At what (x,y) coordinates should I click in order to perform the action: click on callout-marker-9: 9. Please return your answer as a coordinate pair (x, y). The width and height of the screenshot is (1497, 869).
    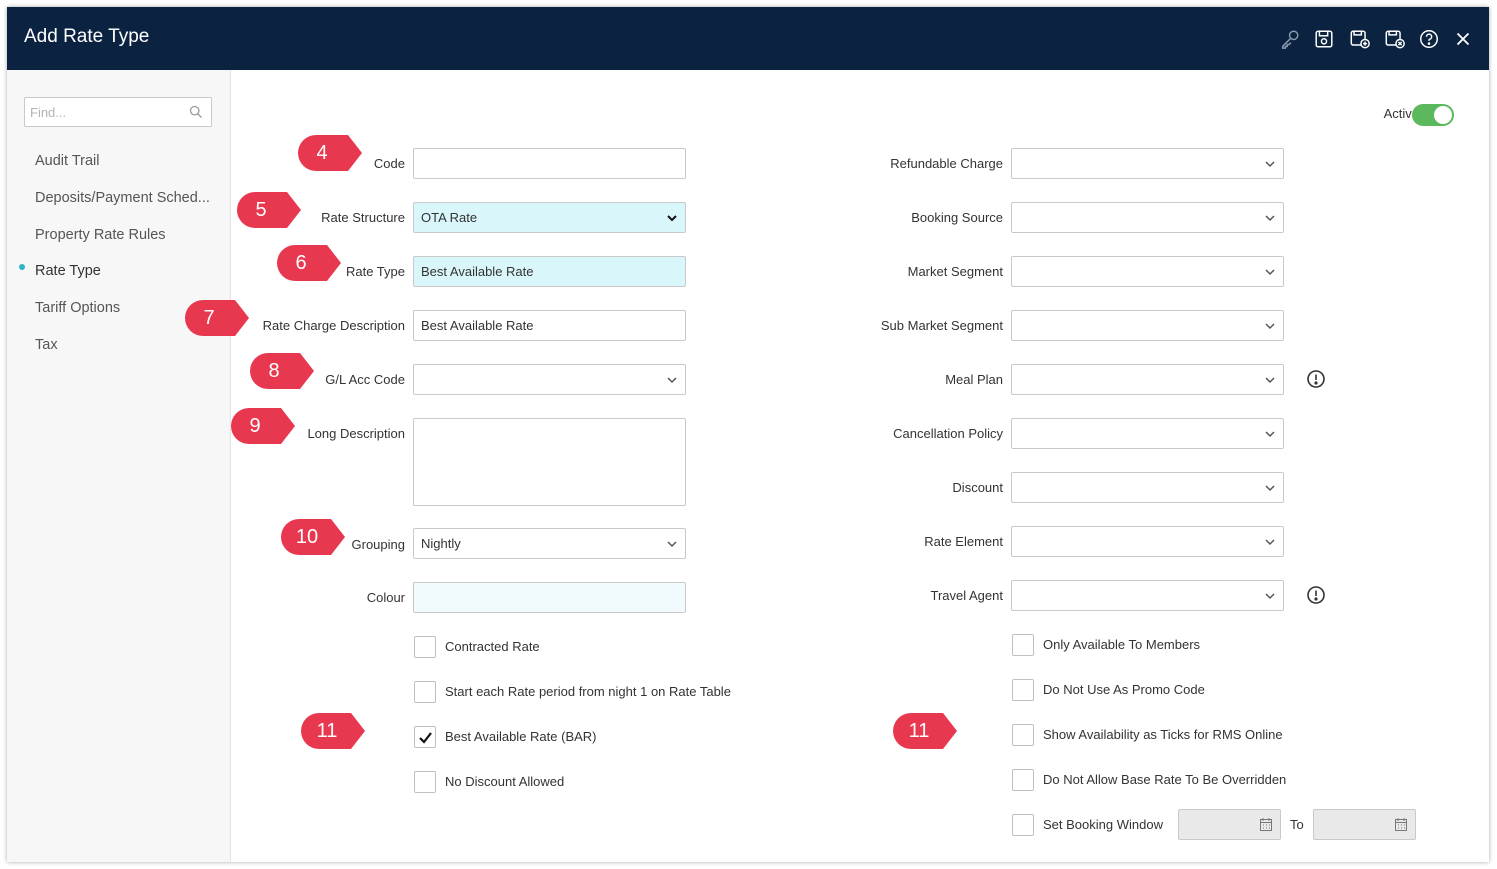
    Looking at the image, I should click on (264, 426).